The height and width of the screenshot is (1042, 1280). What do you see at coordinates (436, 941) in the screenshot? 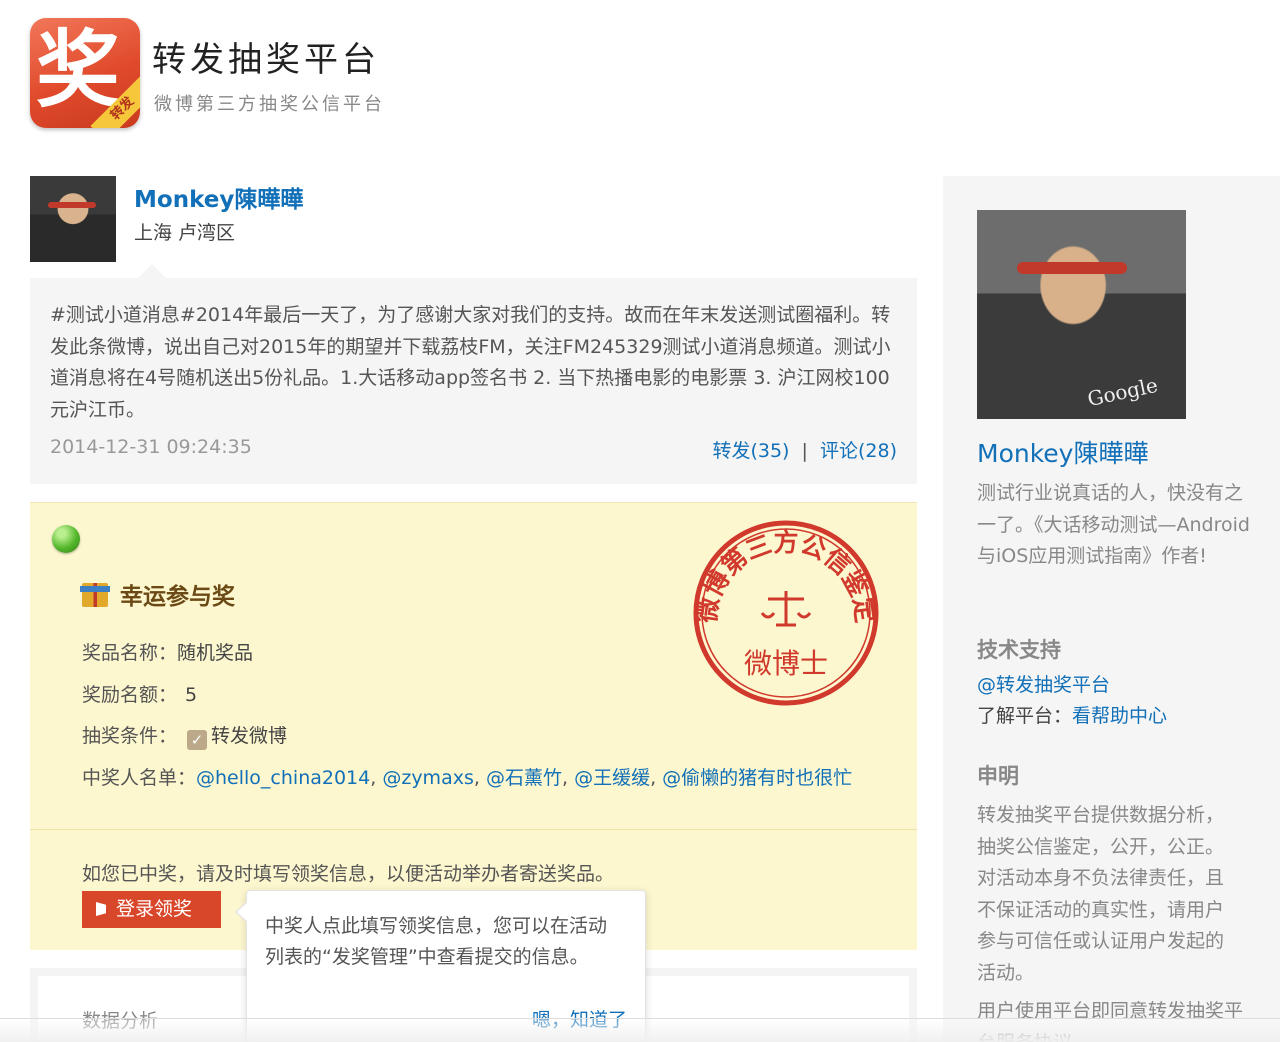
I see `popover-text: 中奖人点此填写领奖信息，您可以在活动列表的“发奖管理”中查看提交的信息。` at bounding box center [436, 941].